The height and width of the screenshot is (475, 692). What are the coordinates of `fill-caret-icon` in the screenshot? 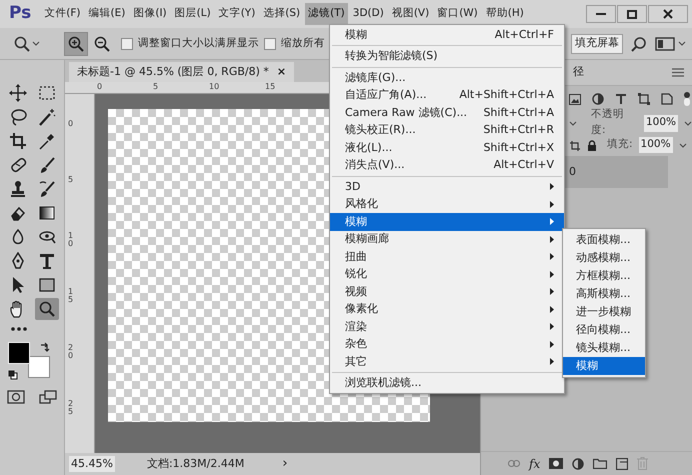 It's located at (682, 145).